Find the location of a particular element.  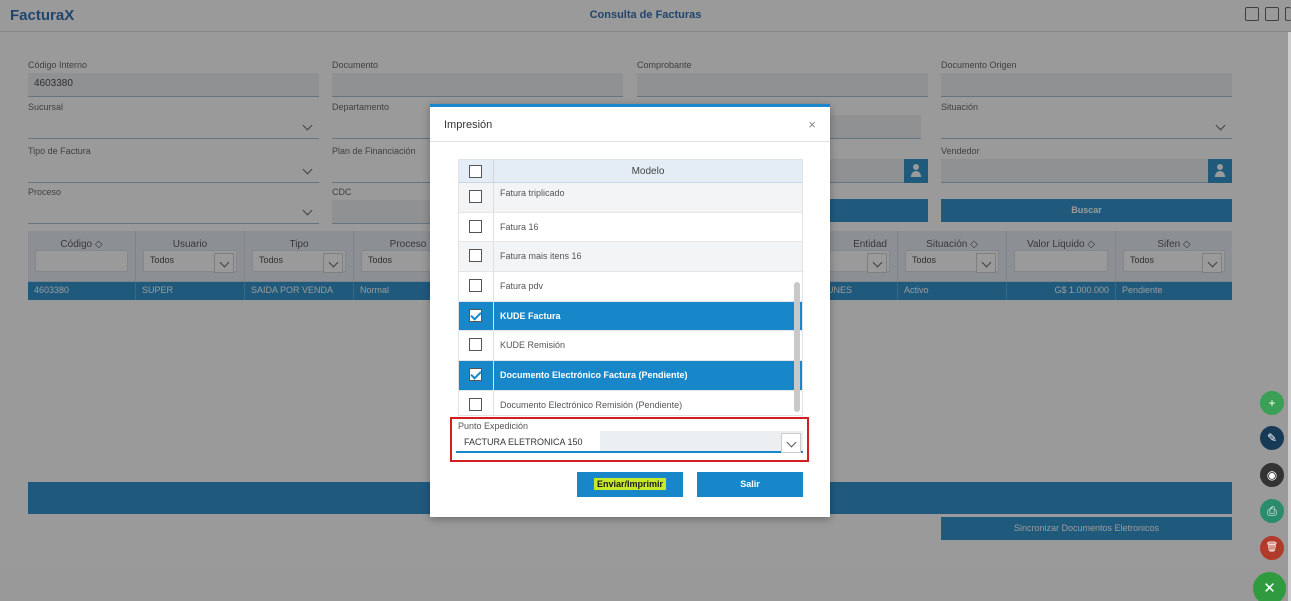

divider is located at coordinates (630, 141).